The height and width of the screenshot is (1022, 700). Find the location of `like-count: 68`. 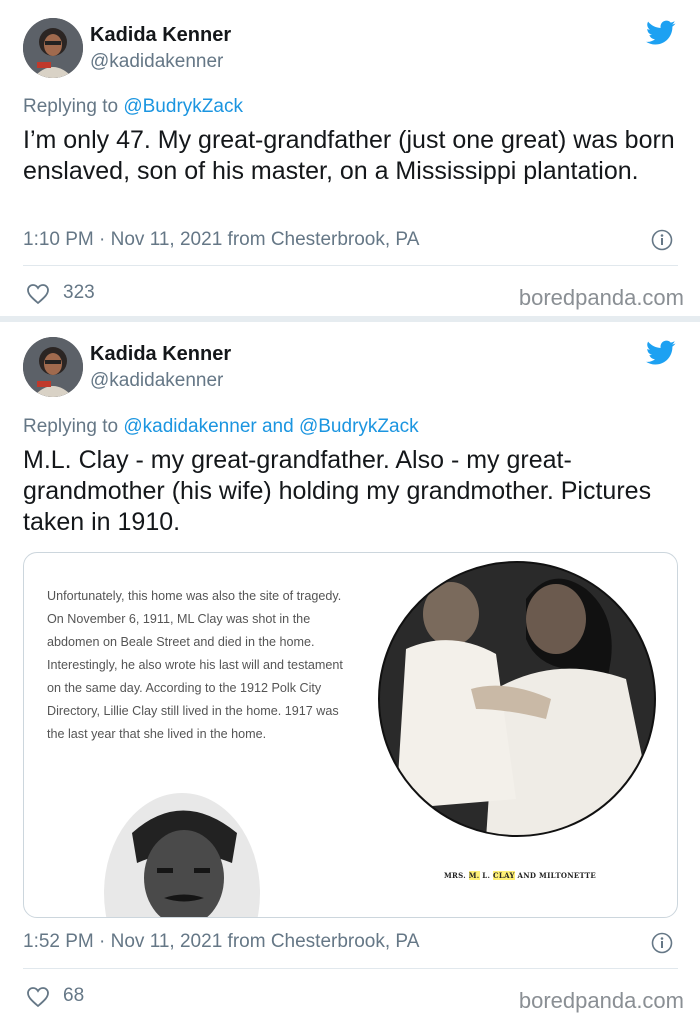

like-count: 68 is located at coordinates (74, 995).